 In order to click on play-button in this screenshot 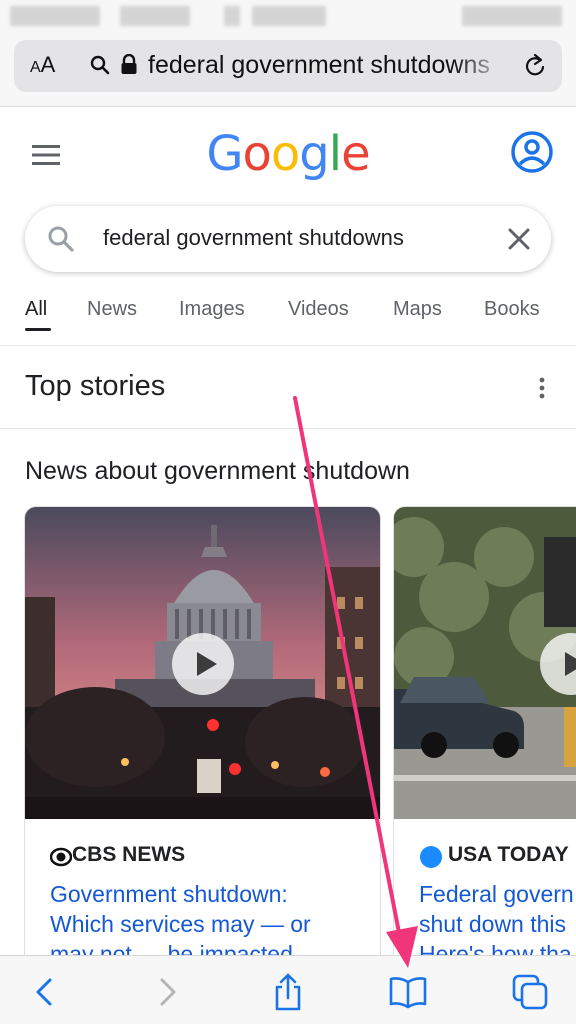, I will do `click(203, 664)`.